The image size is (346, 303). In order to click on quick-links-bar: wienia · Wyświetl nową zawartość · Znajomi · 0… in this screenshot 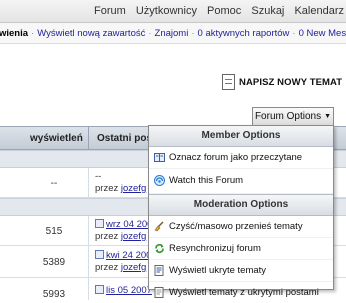, I will do `click(173, 33)`.